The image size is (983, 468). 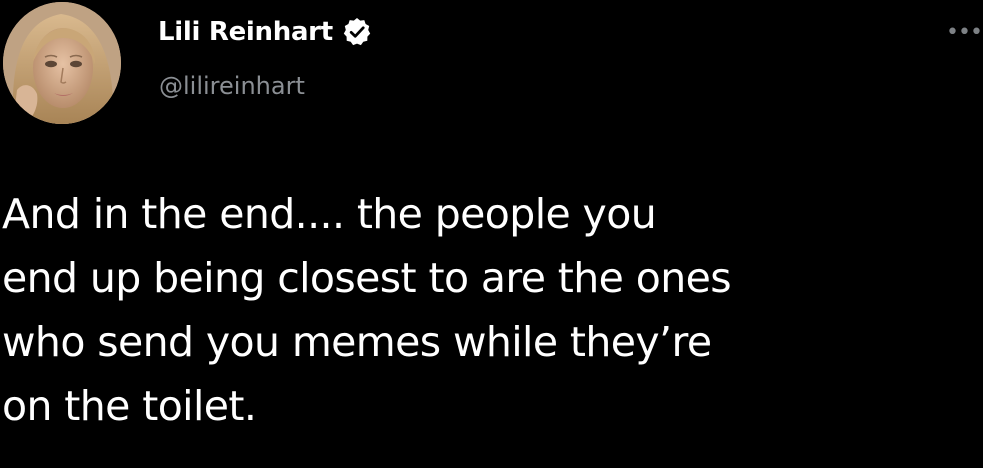 I want to click on author-name-row: Lili Reinhart, so click(x=265, y=32).